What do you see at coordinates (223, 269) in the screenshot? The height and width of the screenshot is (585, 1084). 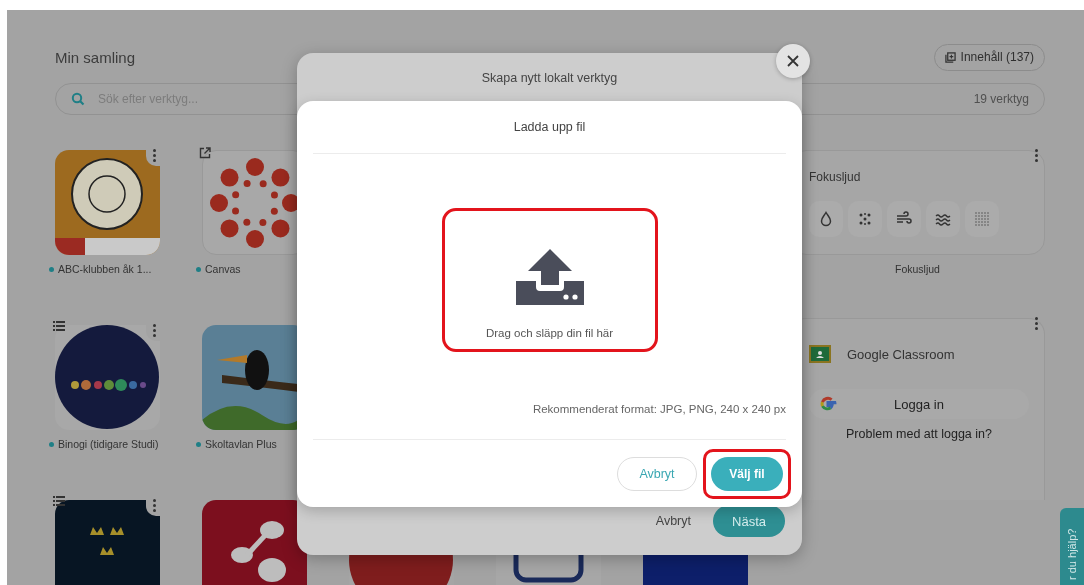 I see `tool-name: Canvas` at bounding box center [223, 269].